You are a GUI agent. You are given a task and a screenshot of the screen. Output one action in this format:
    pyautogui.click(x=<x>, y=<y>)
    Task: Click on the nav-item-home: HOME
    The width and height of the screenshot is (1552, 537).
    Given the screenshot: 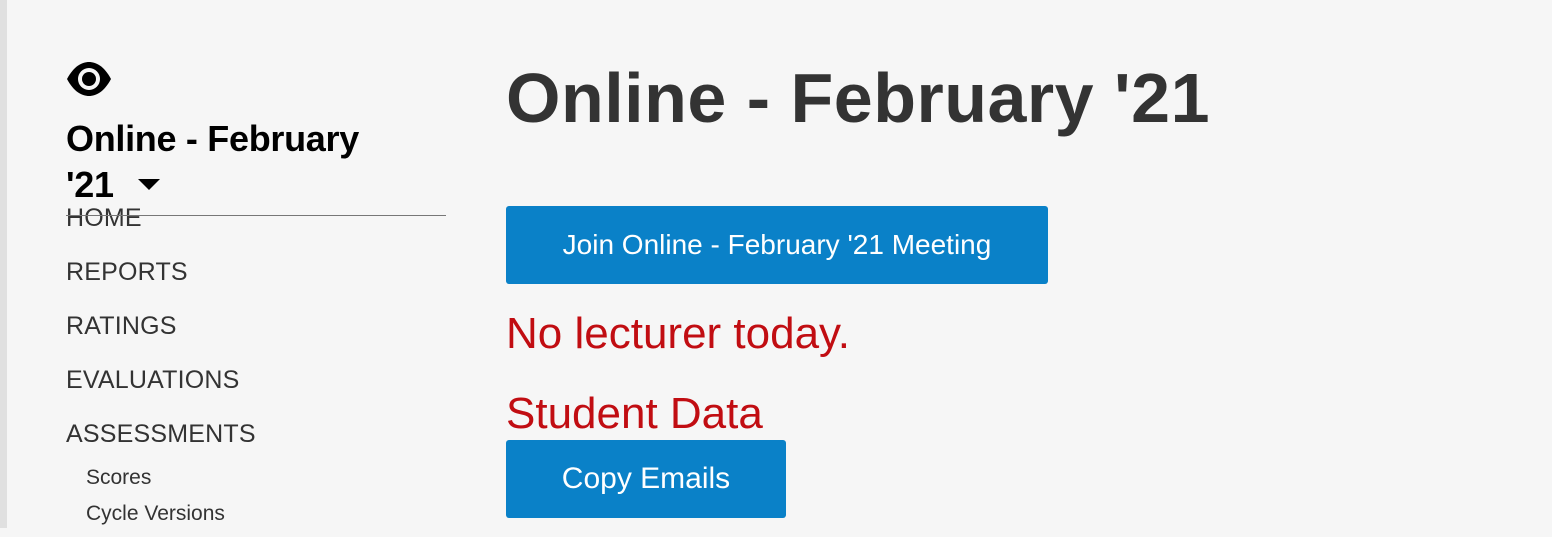 What is the action you would take?
    pyautogui.click(x=161, y=230)
    